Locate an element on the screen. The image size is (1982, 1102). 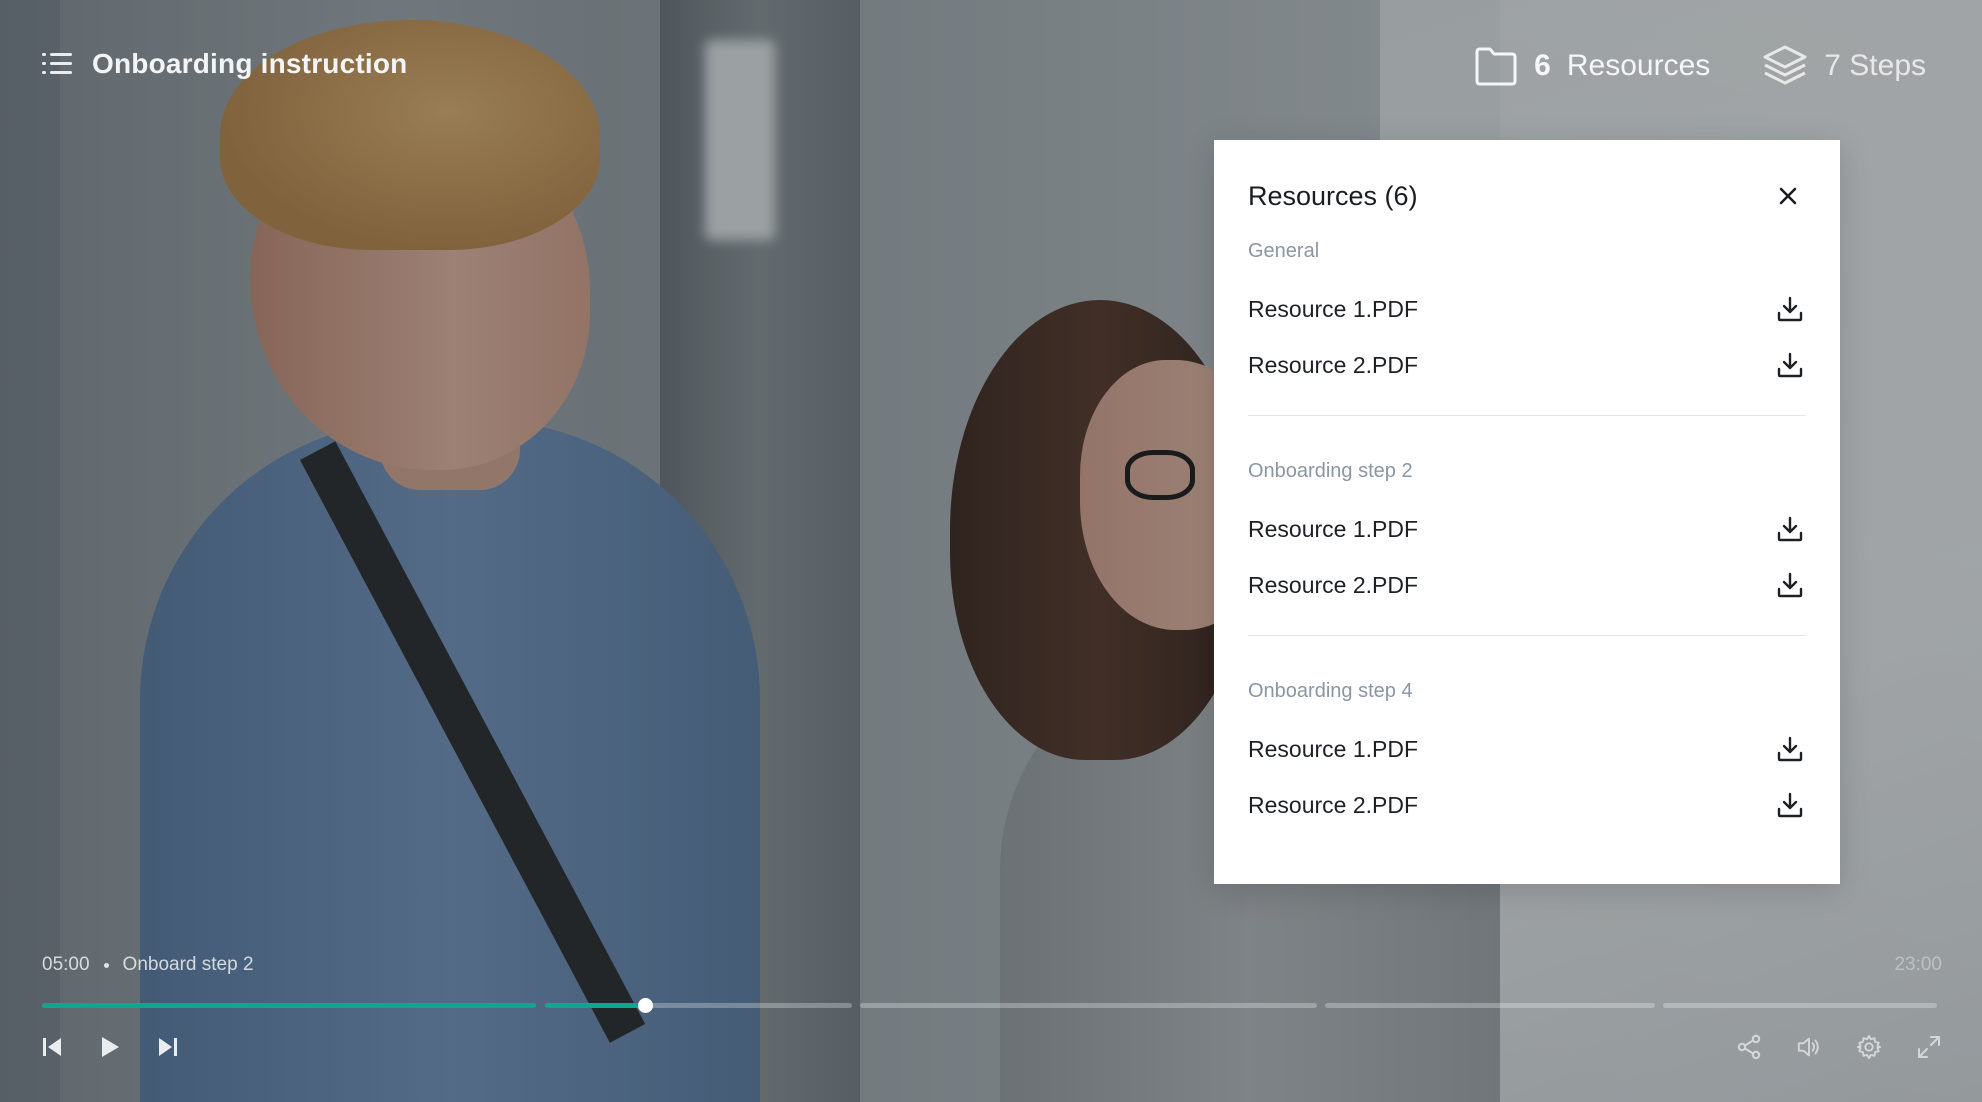
settings-button is located at coordinates (1869, 1047).